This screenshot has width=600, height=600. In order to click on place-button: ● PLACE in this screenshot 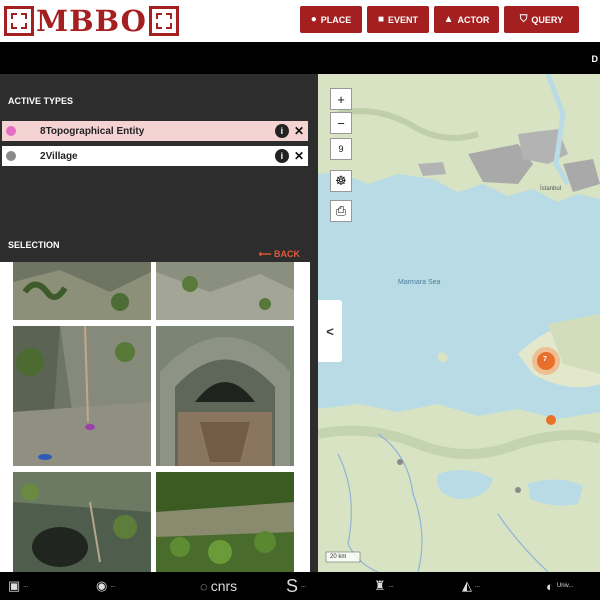, I will do `click(331, 19)`.